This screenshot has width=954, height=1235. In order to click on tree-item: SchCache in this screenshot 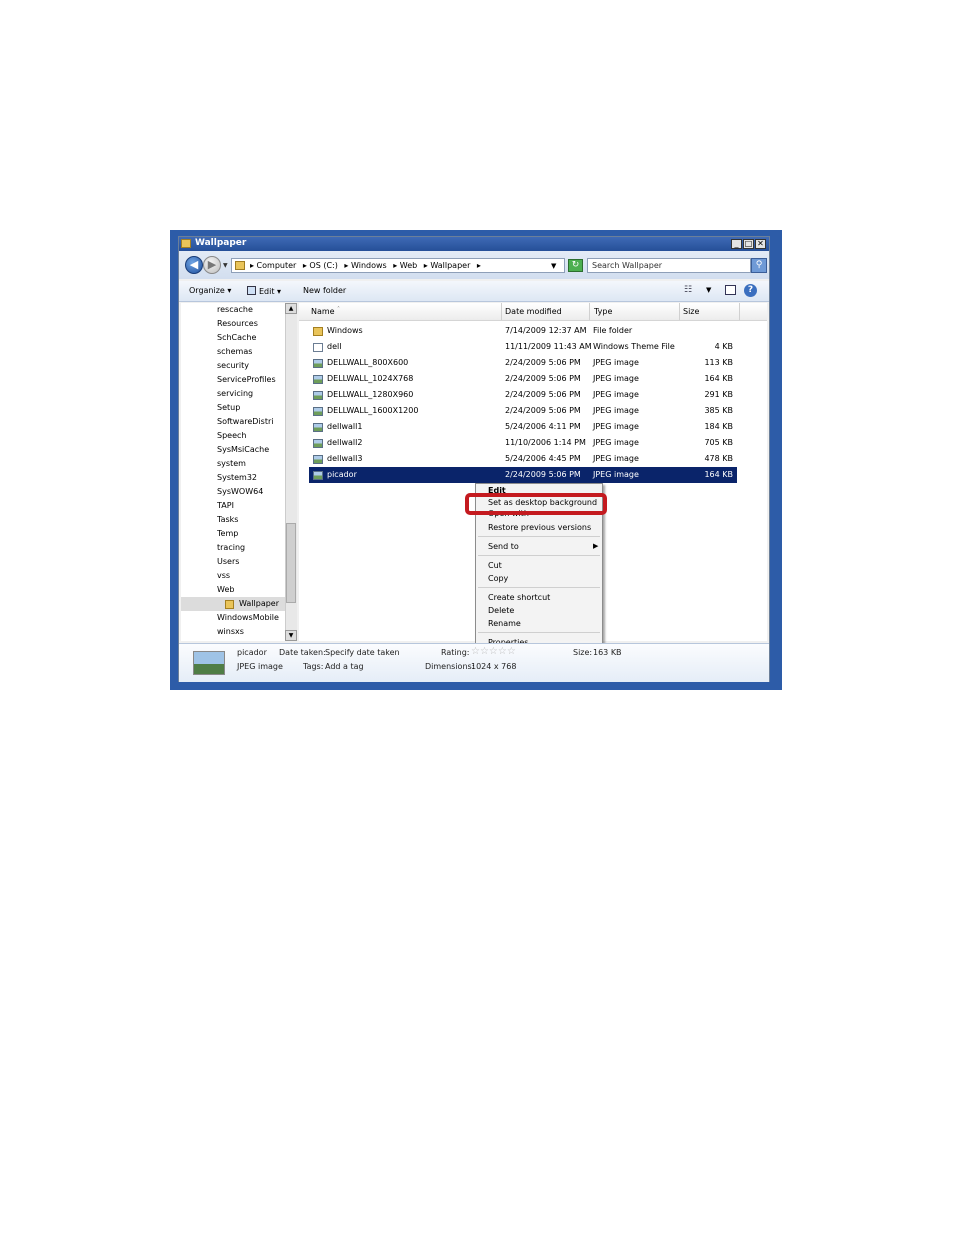, I will do `click(252, 338)`.